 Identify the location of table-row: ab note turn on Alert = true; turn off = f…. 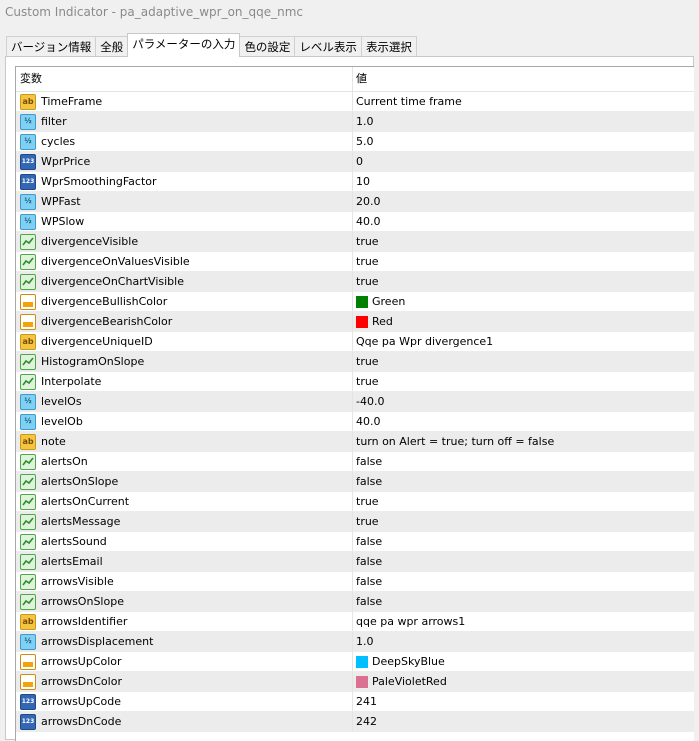
(355, 442).